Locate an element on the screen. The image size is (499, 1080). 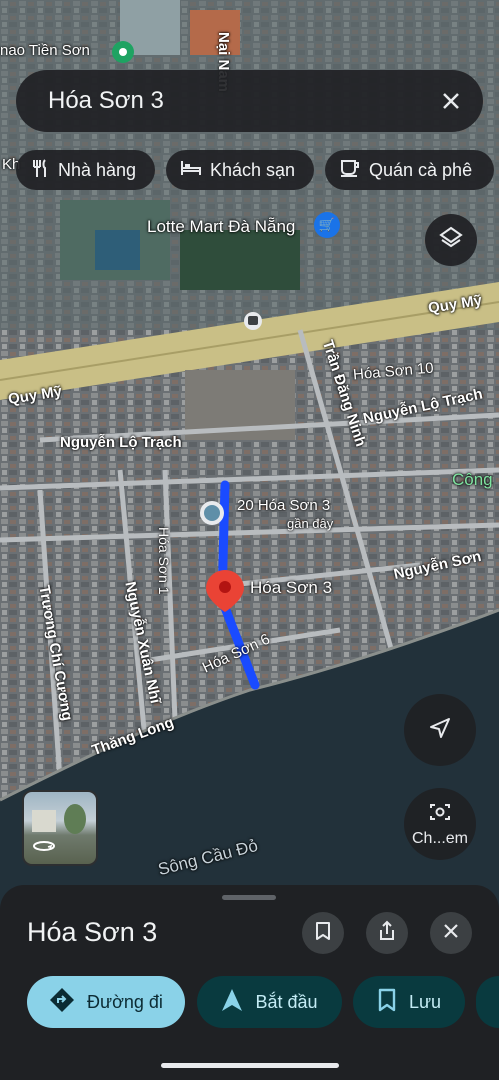
layers-icon is located at coordinates (451, 240).